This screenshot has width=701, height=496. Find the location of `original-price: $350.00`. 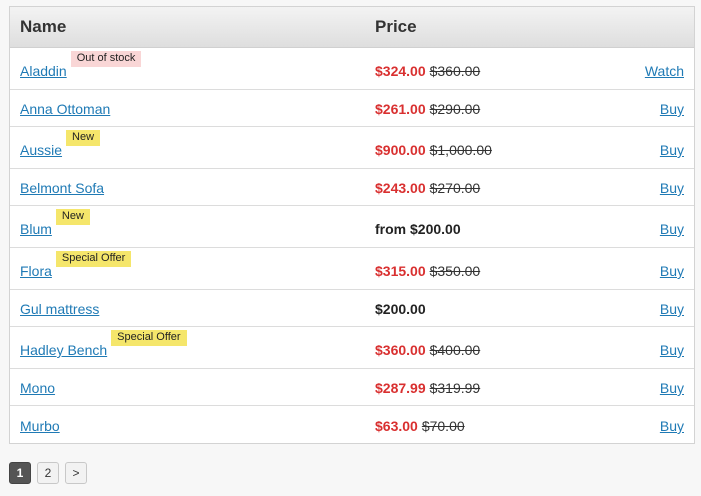

original-price: $350.00 is located at coordinates (455, 271).